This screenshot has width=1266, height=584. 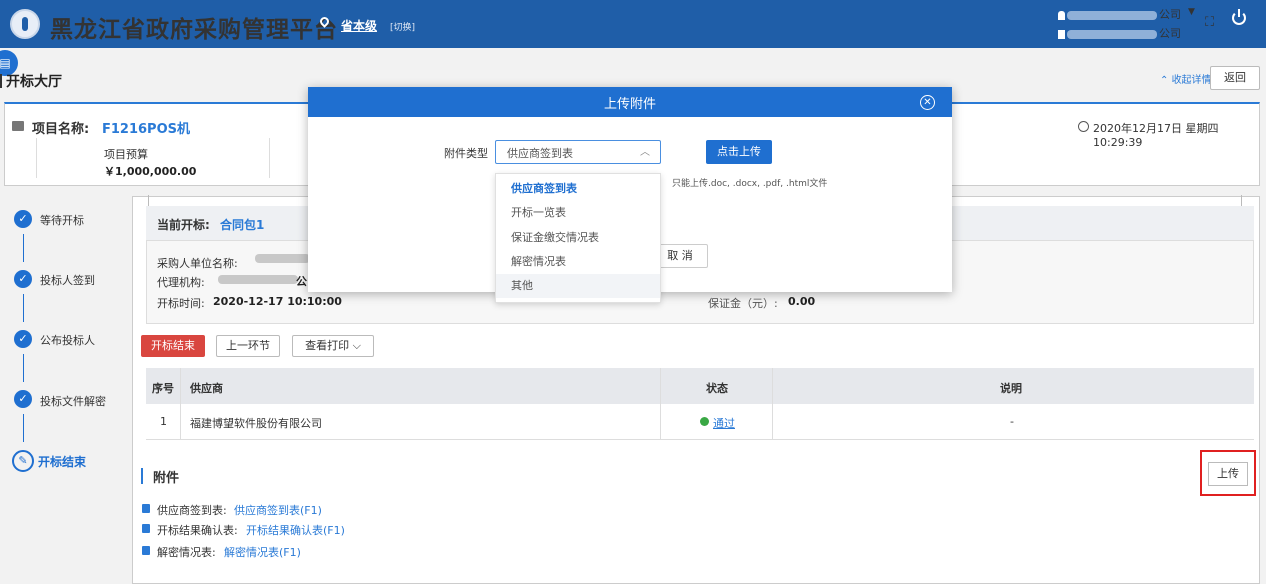 I want to click on region-switch-link: [切换], so click(x=402, y=26).